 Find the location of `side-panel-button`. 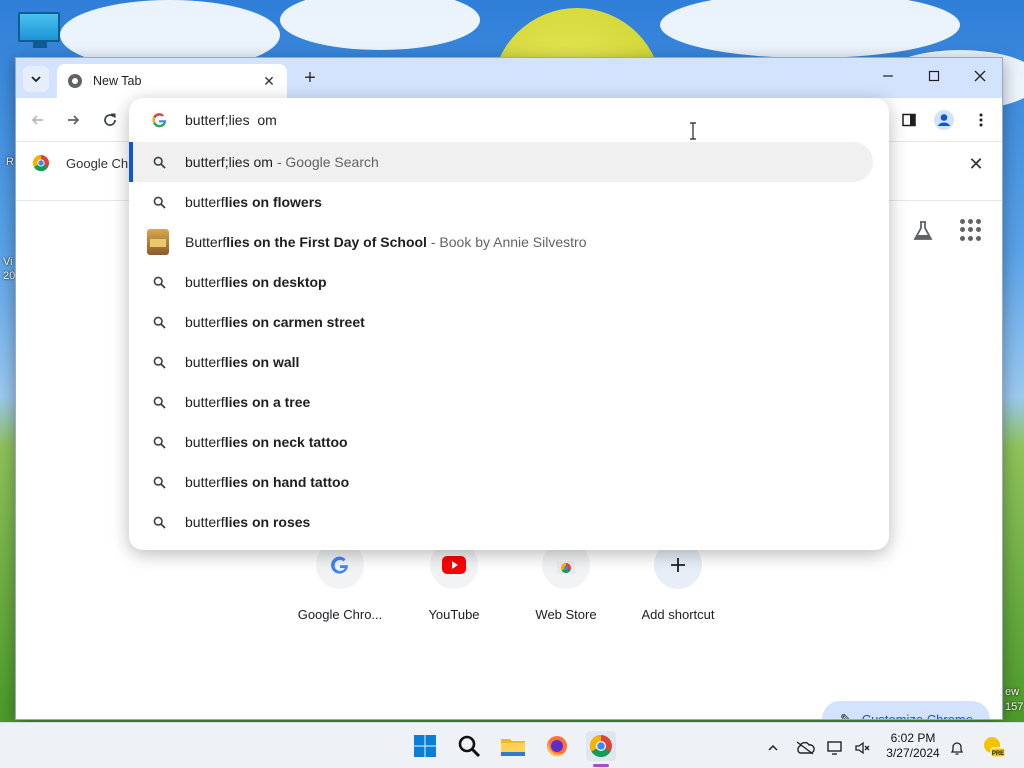

side-panel-button is located at coordinates (909, 120).